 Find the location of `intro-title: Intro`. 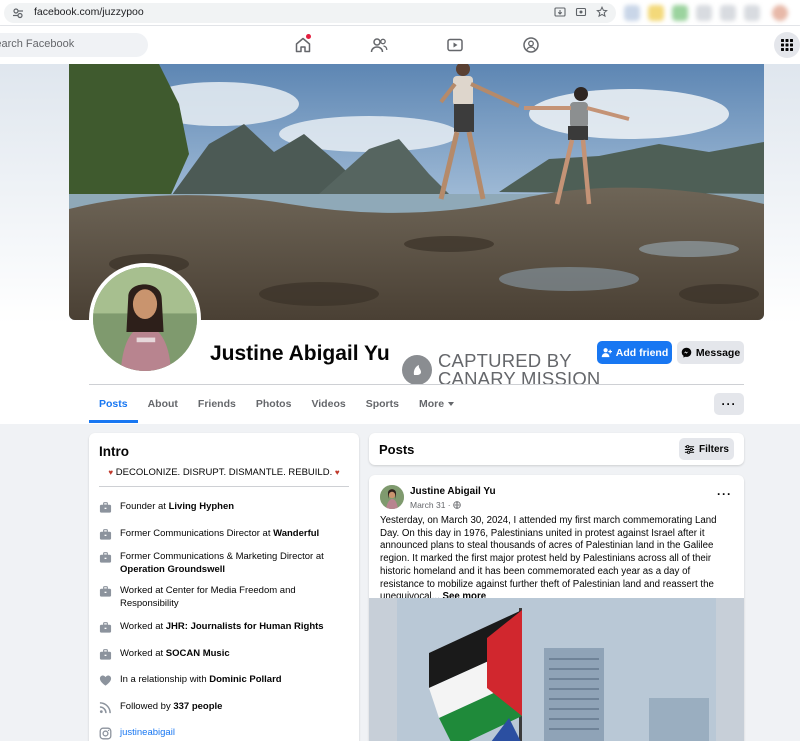

intro-title: Intro is located at coordinates (114, 451).